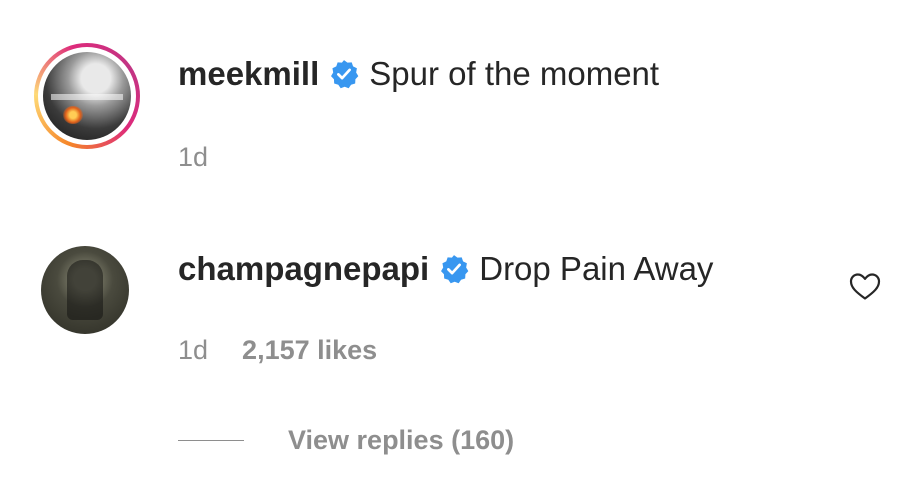  What do you see at coordinates (193, 350) in the screenshot?
I see `comment-timestamp: 1d` at bounding box center [193, 350].